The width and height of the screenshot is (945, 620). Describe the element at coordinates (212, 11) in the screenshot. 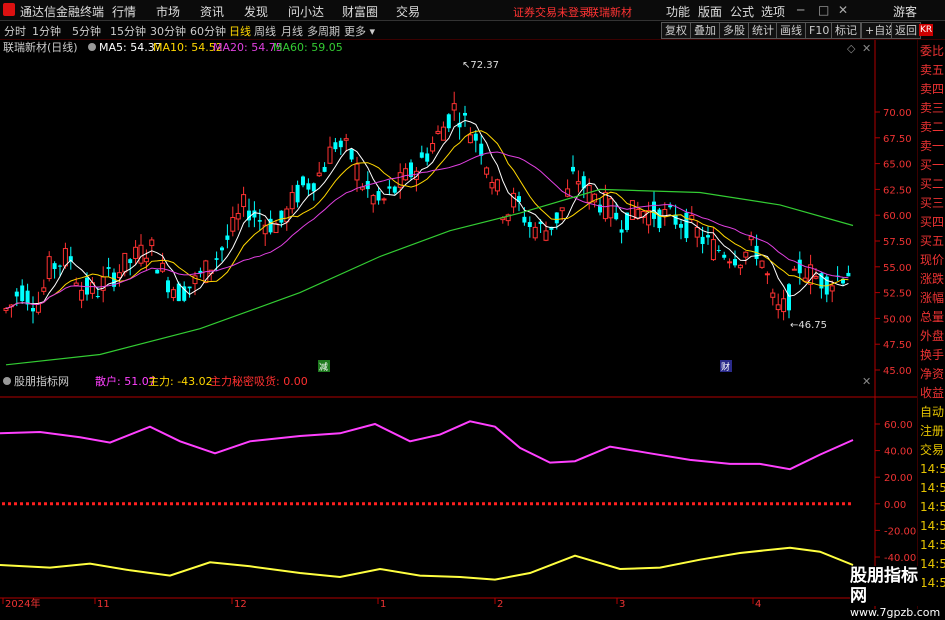

I see `menu-item: 资讯` at that location.